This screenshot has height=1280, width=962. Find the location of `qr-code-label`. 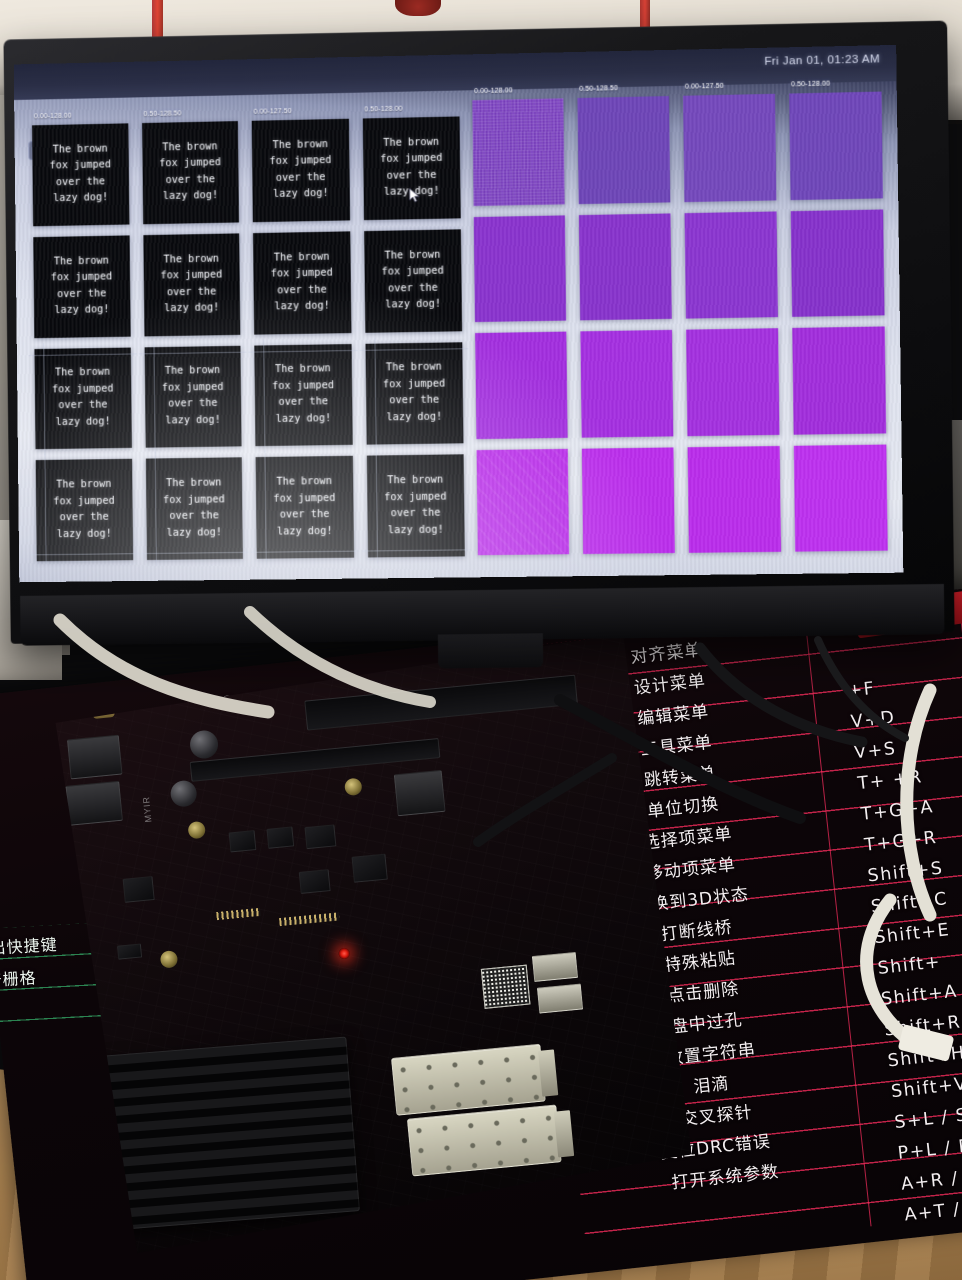

qr-code-label is located at coordinates (506, 987).